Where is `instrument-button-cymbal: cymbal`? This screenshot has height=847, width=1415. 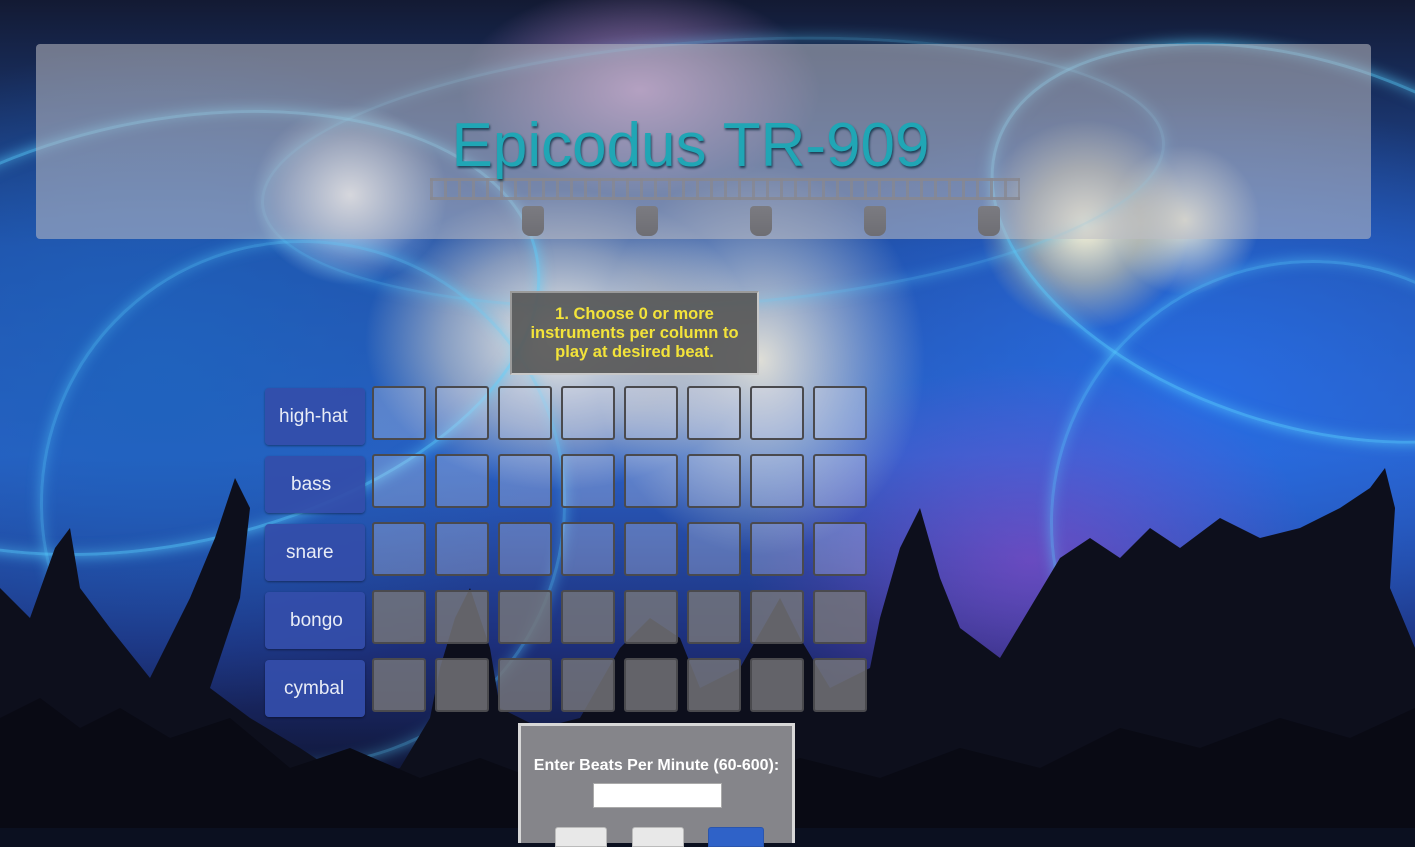
instrument-button-cymbal: cymbal is located at coordinates (315, 688).